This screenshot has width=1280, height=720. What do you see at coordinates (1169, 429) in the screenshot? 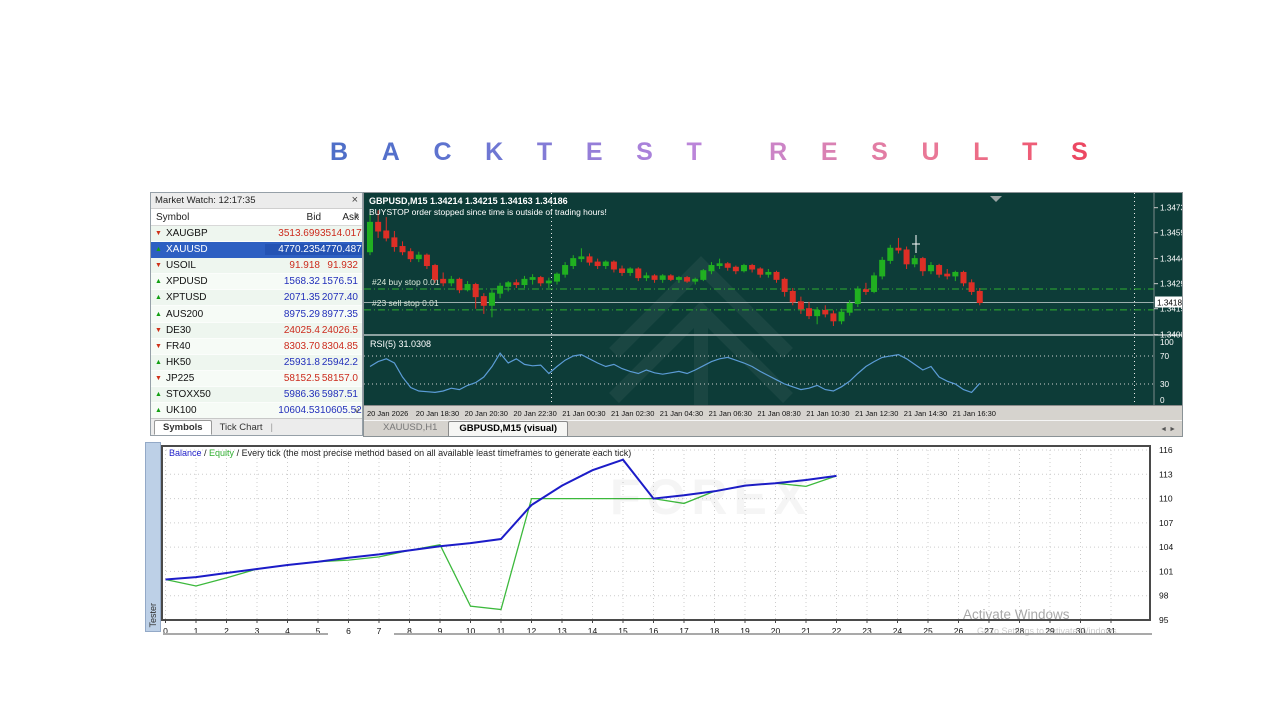
I see `tab-scroll-arrows: ◄►` at bounding box center [1169, 429].